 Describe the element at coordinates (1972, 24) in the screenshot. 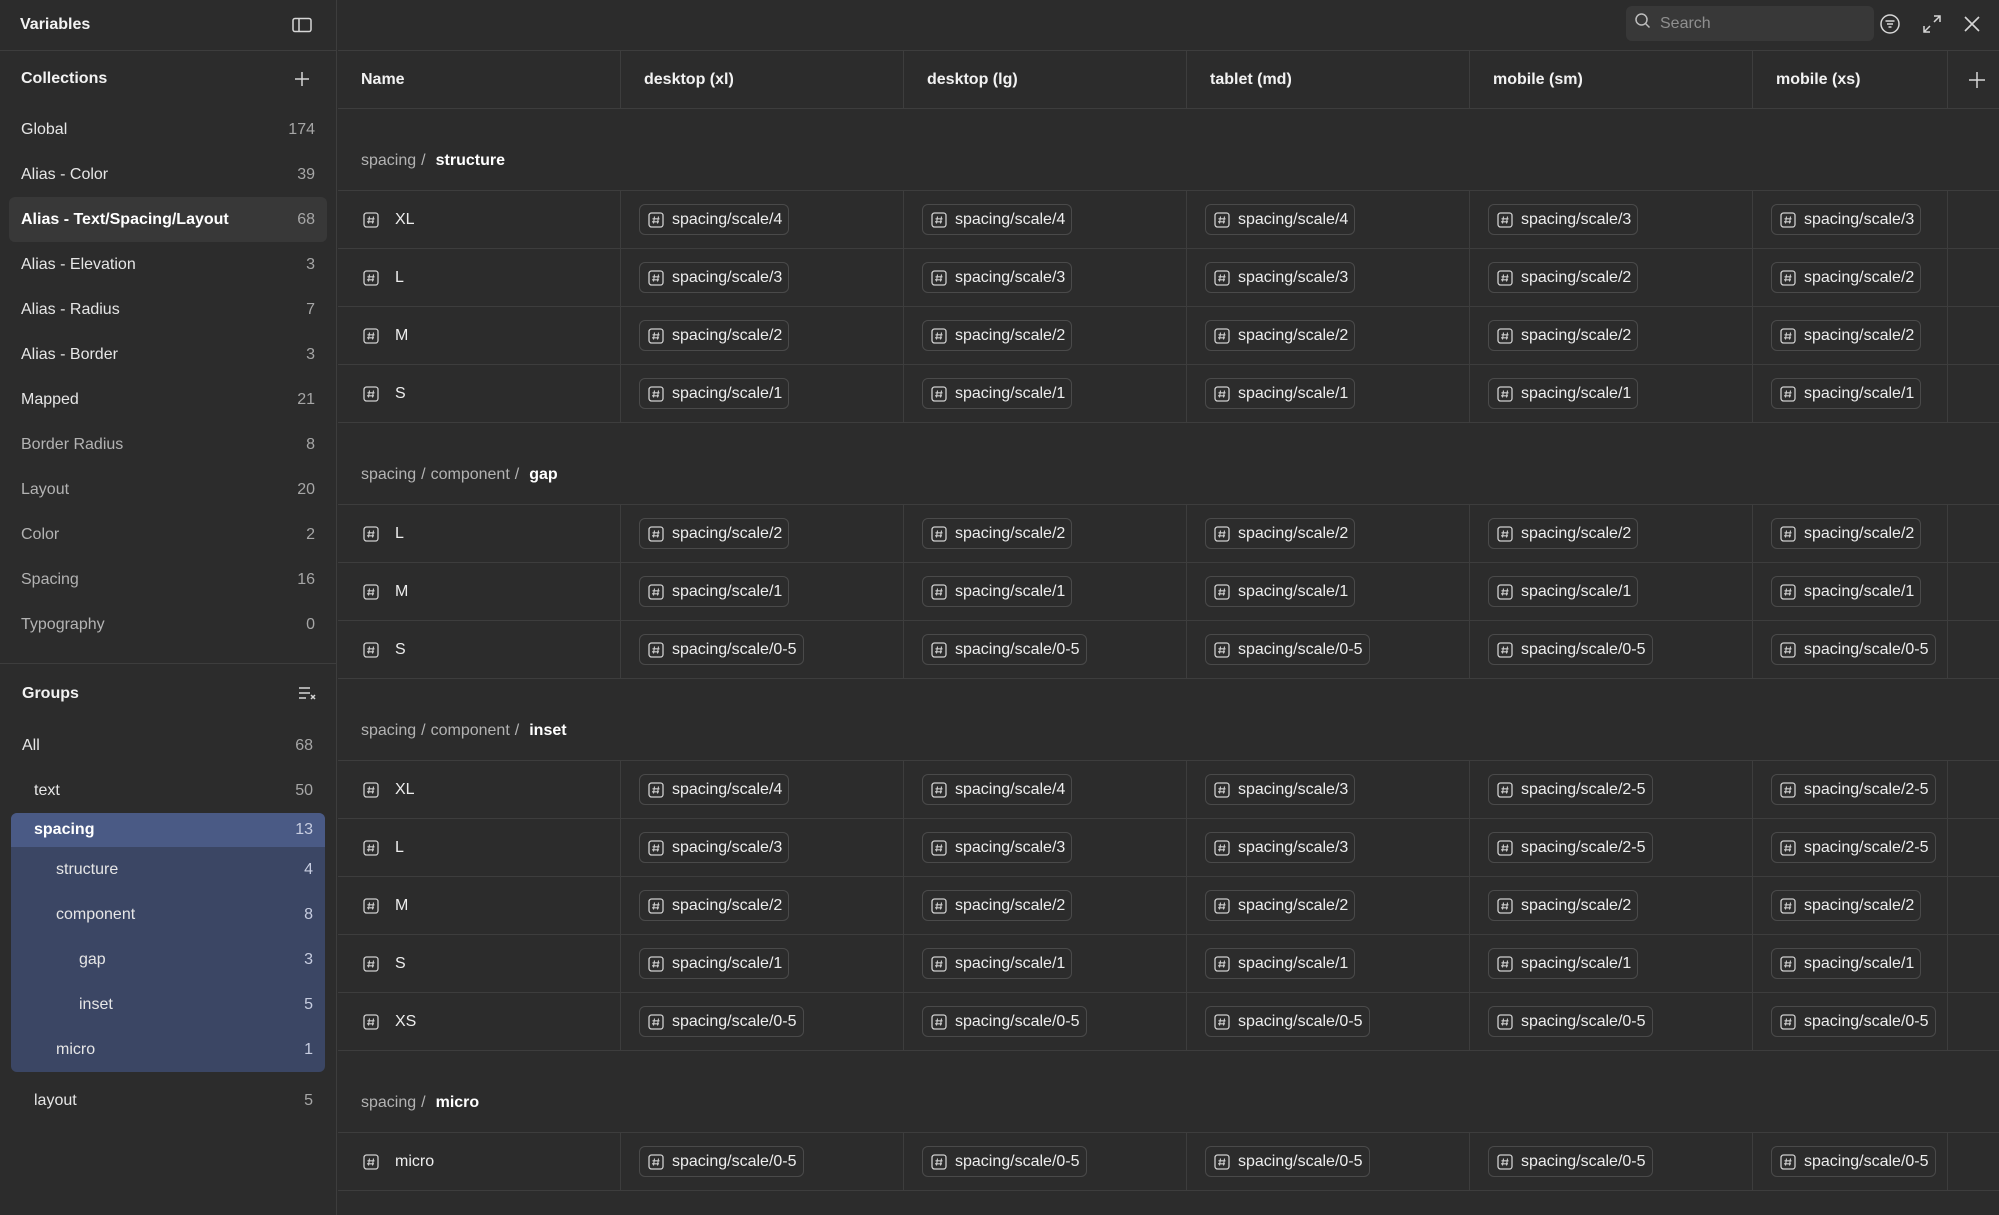

I see `close-icon` at that location.